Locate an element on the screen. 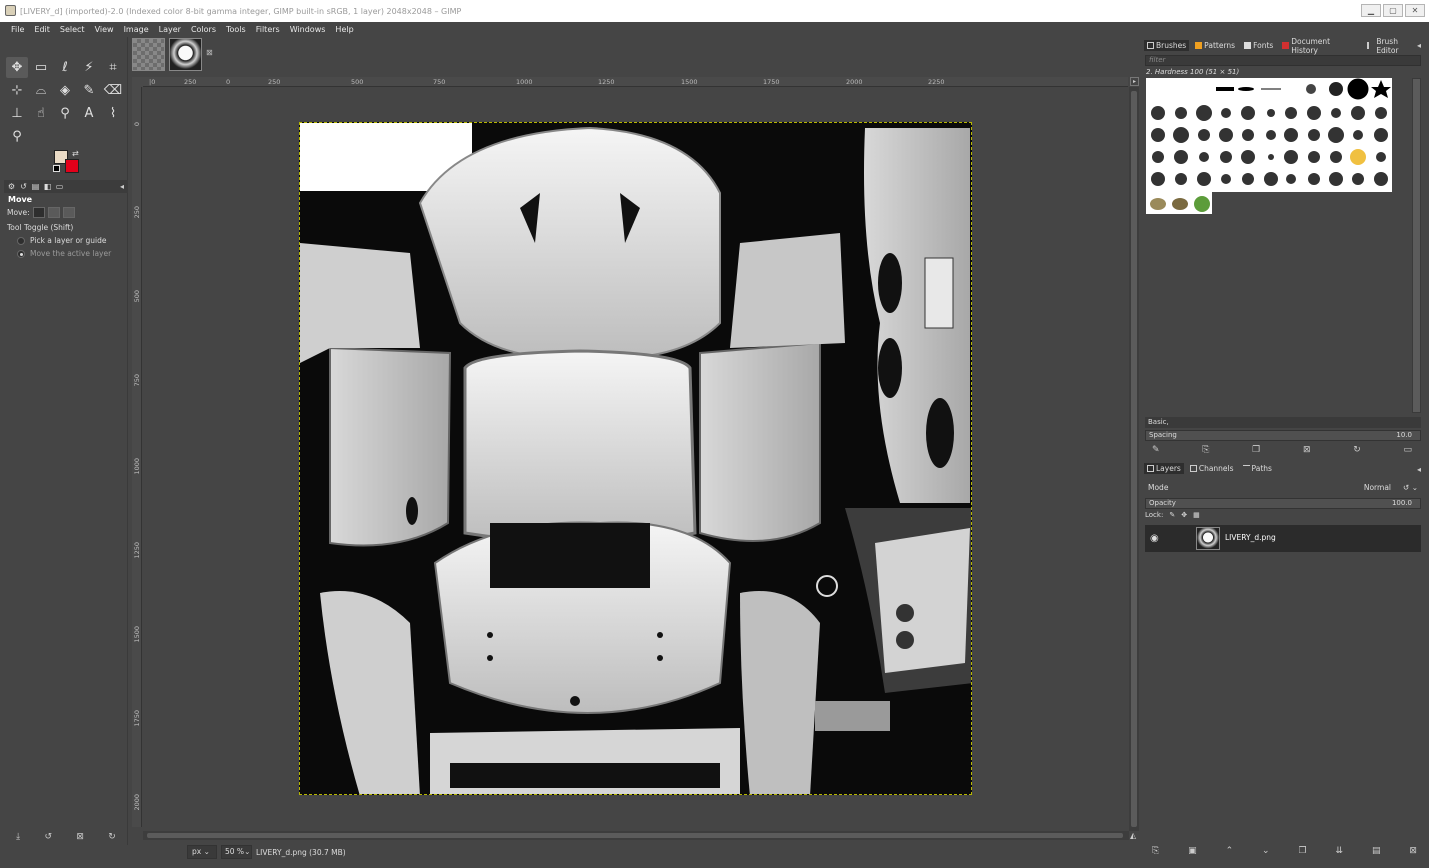  move-active-layer-radio is located at coordinates (21, 253).